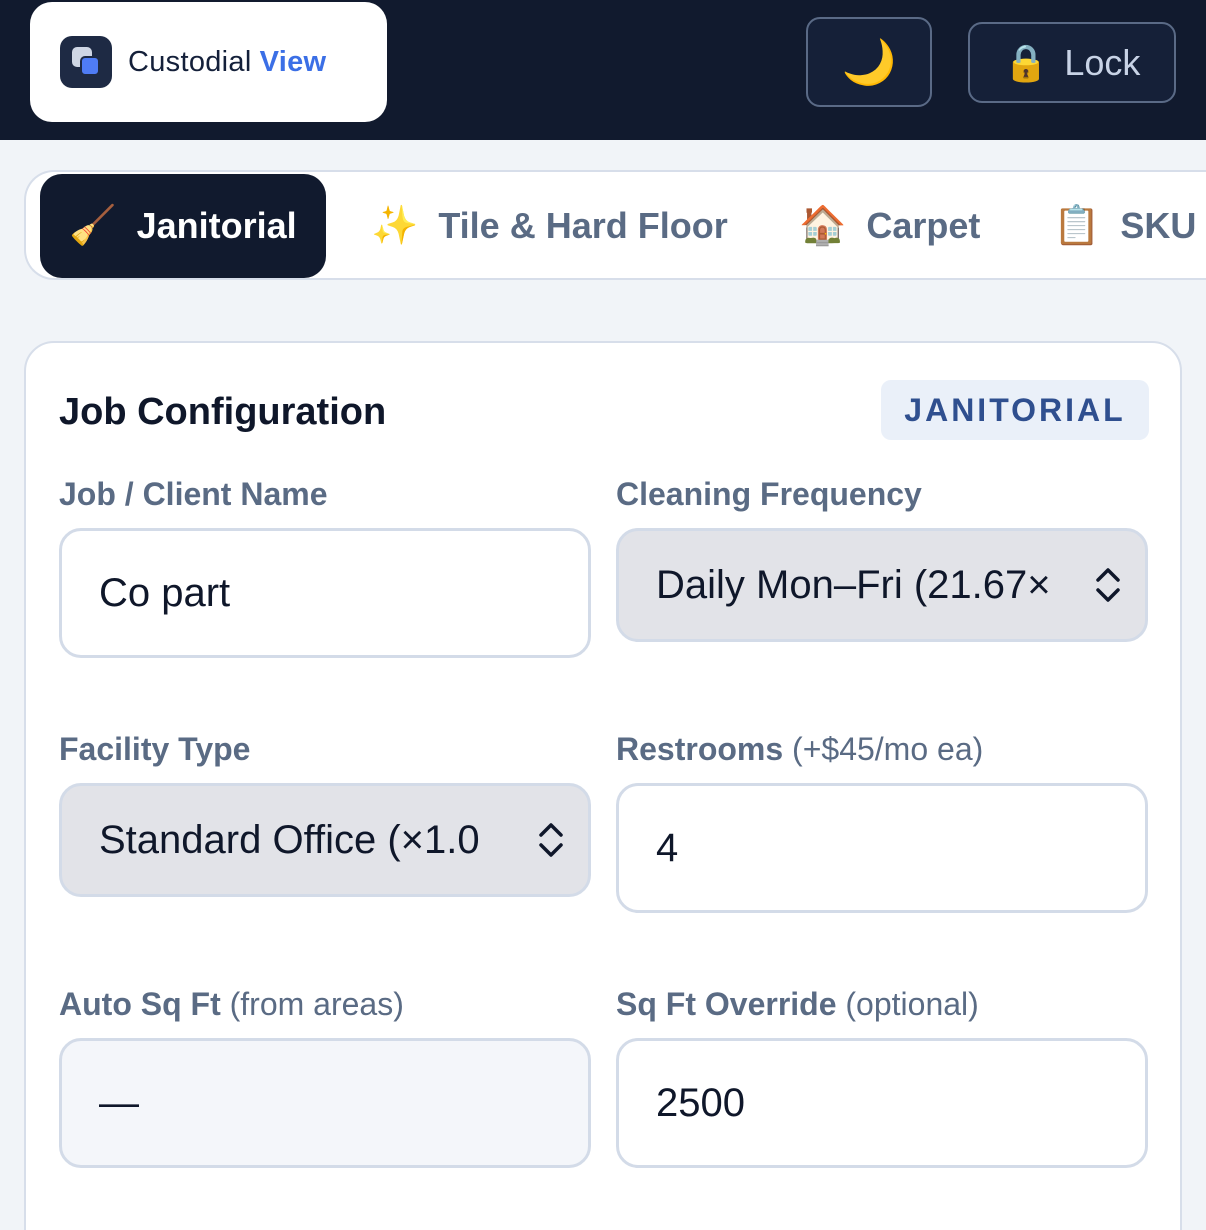 The height and width of the screenshot is (1230, 1206). I want to click on auto-sqft-hint: (from areas), so click(316, 1004).